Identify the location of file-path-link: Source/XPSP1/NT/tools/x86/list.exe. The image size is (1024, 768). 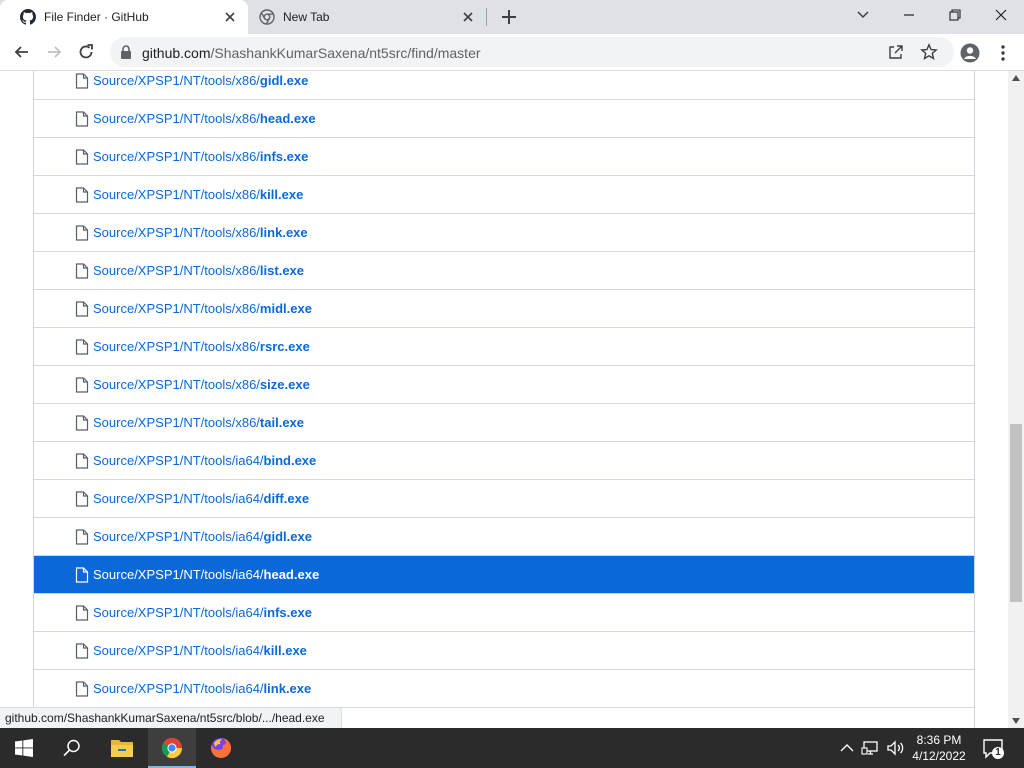
(198, 270).